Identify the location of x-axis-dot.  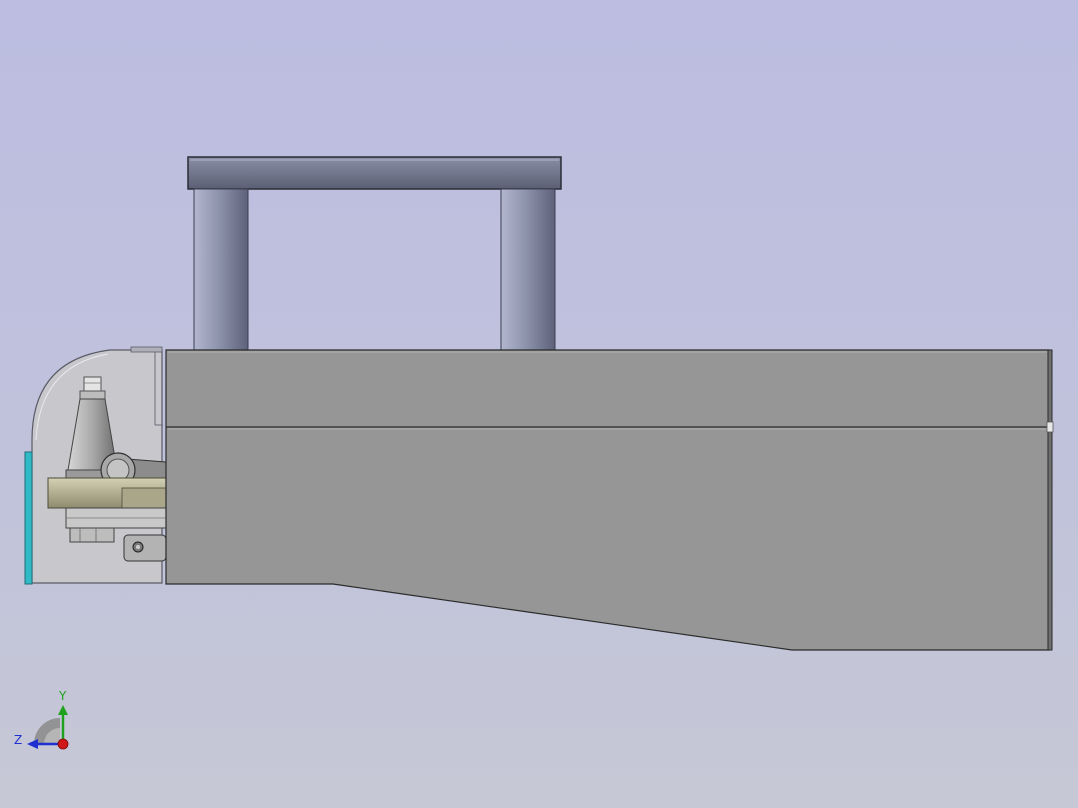
(63, 744).